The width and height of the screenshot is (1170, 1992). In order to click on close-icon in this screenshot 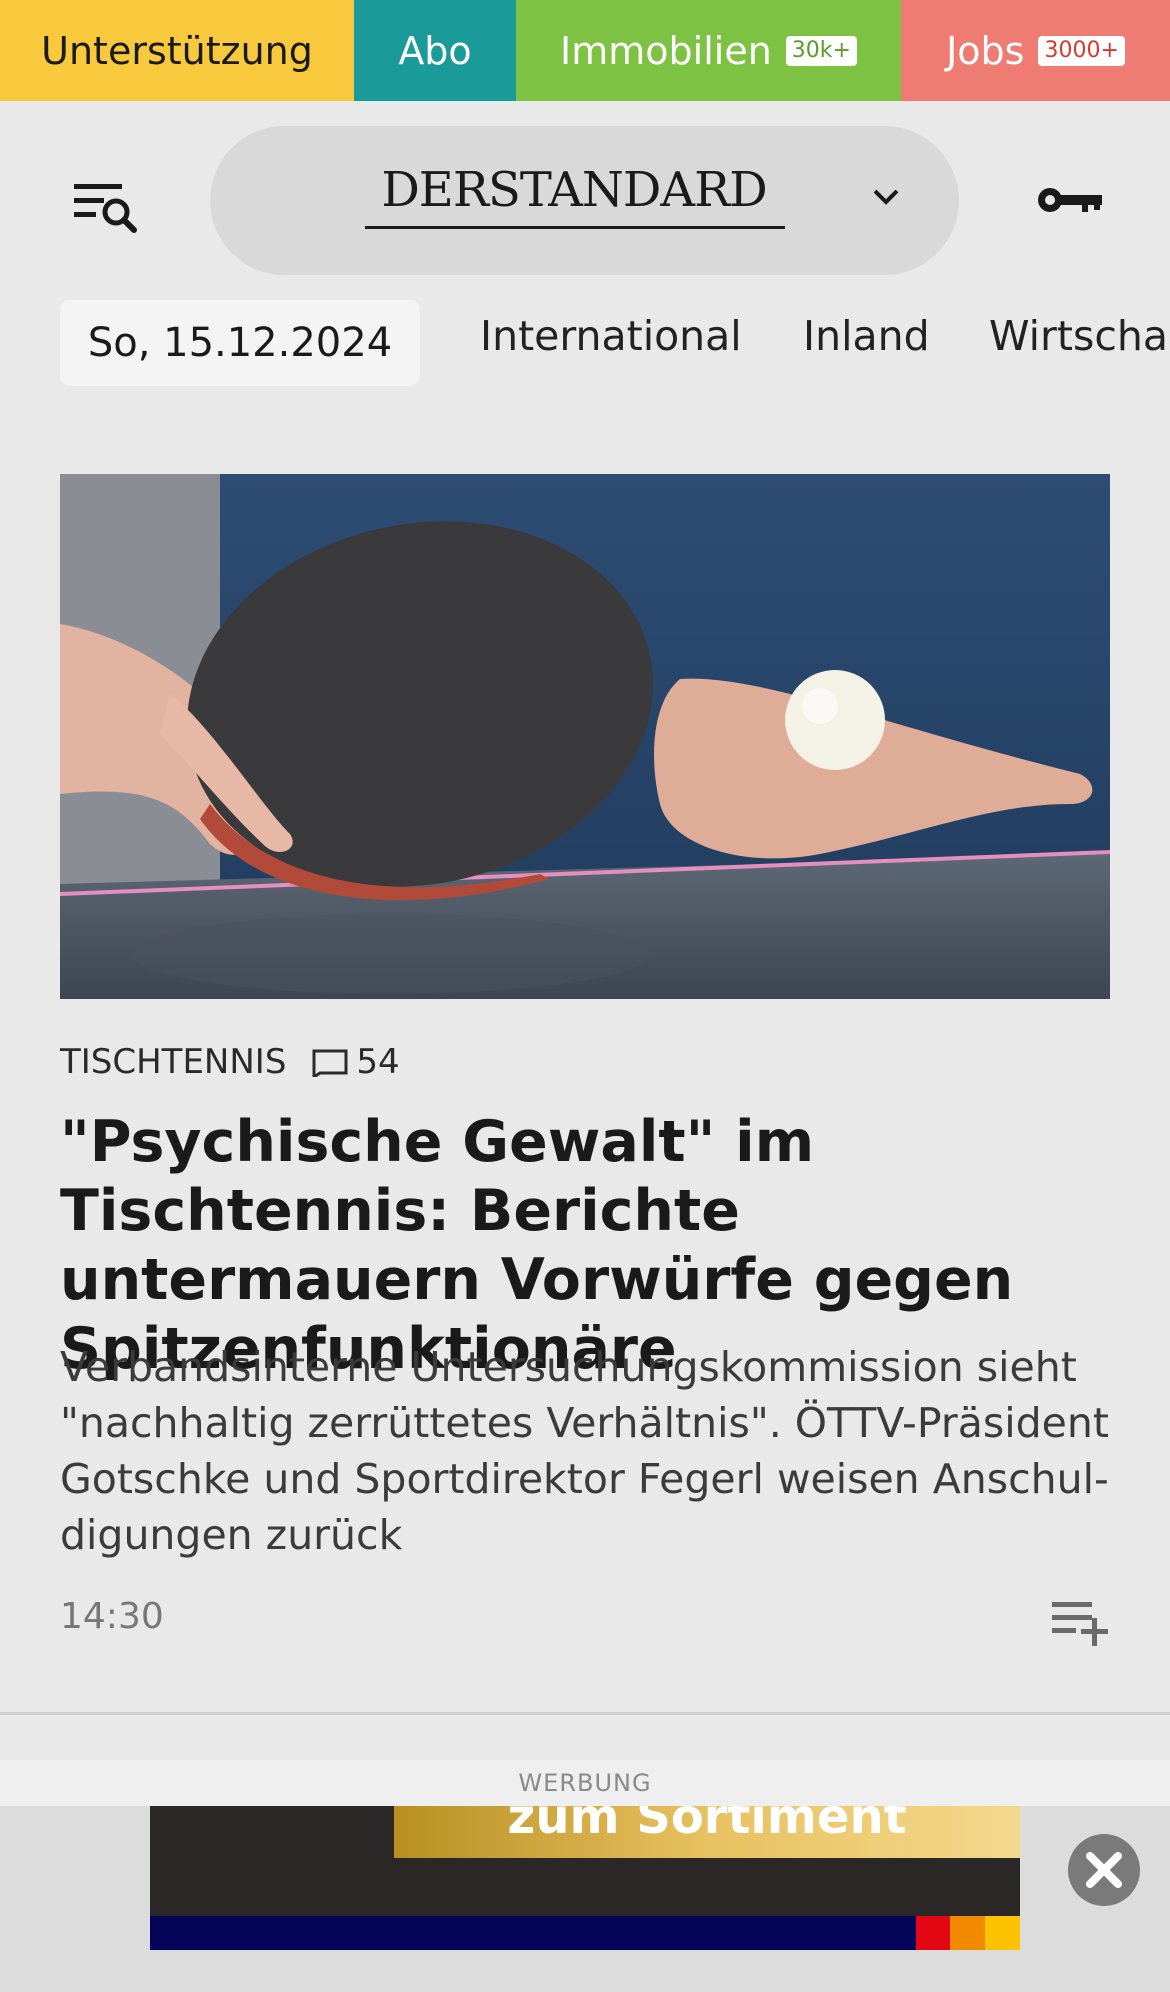, I will do `click(1104, 1870)`.